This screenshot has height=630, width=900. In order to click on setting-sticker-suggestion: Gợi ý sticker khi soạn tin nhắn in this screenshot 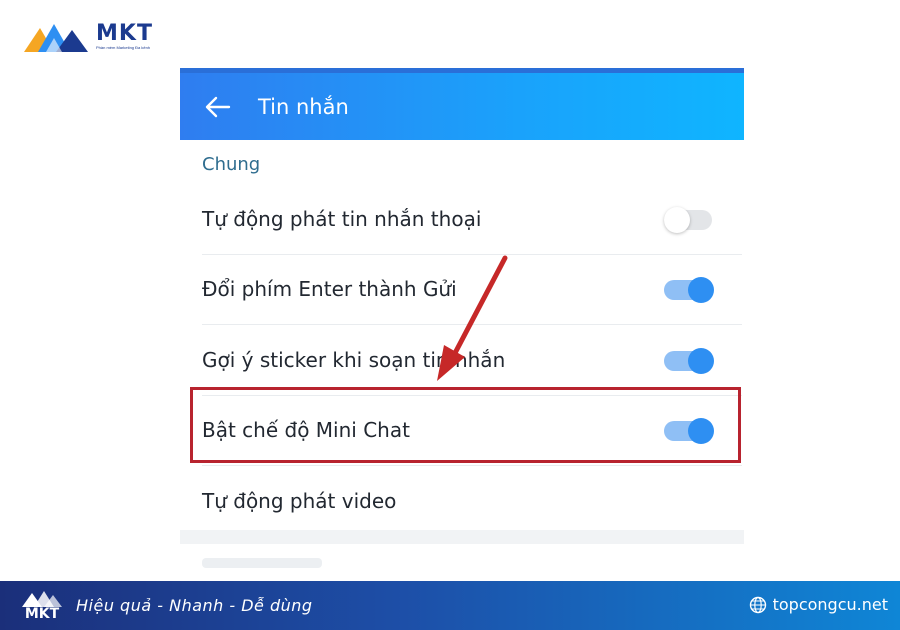, I will do `click(472, 360)`.